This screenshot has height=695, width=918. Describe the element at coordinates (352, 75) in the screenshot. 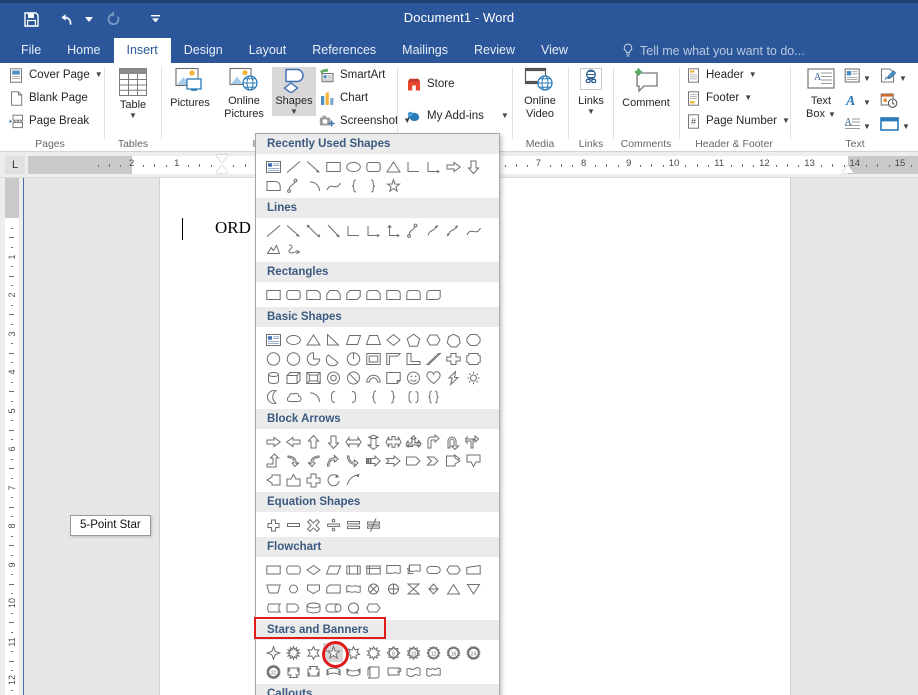

I see `smartart-button: SmartArt` at that location.